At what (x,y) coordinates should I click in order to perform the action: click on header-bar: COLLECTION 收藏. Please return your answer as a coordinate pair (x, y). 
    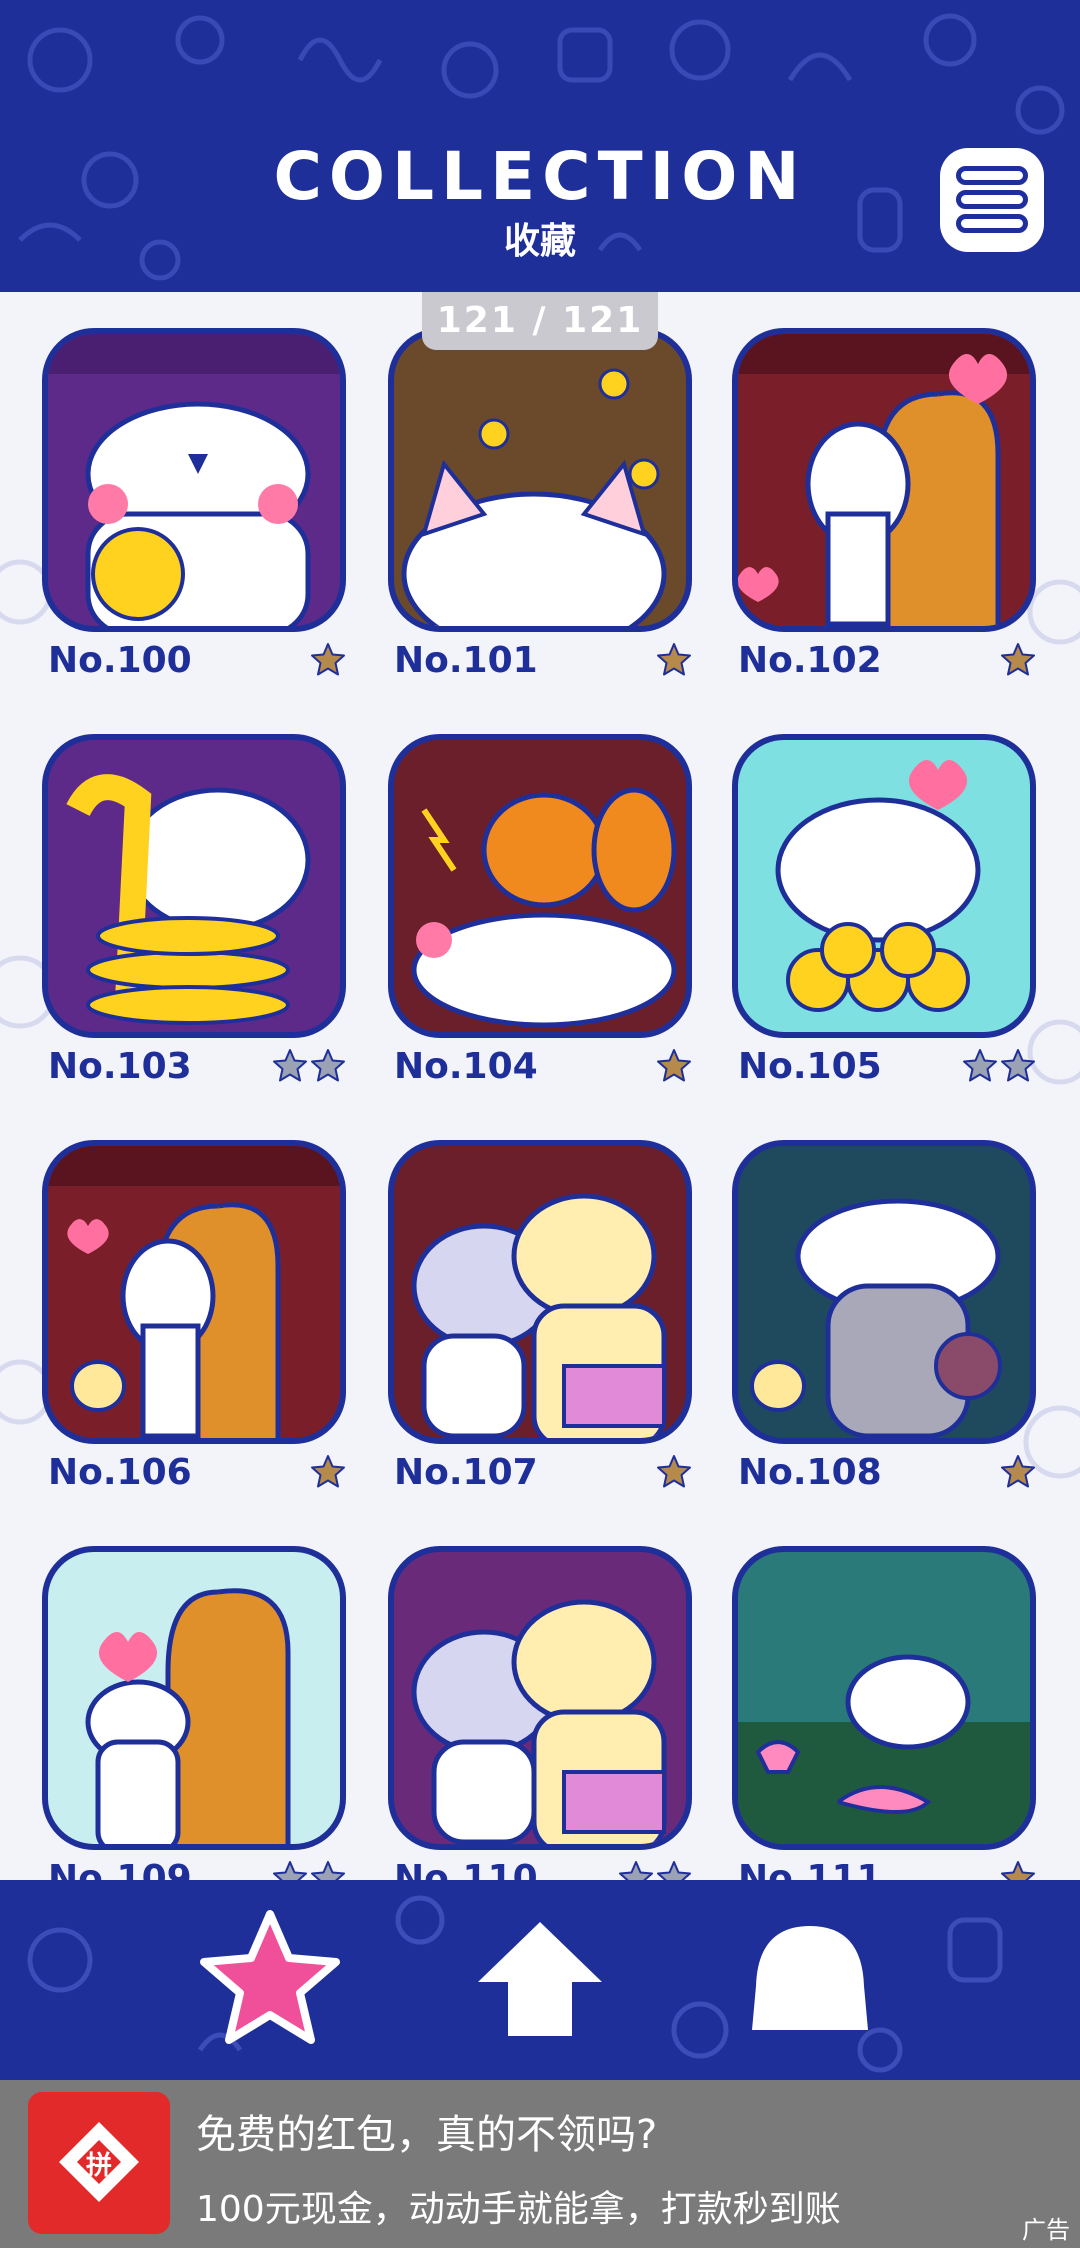
    Looking at the image, I should click on (540, 146).